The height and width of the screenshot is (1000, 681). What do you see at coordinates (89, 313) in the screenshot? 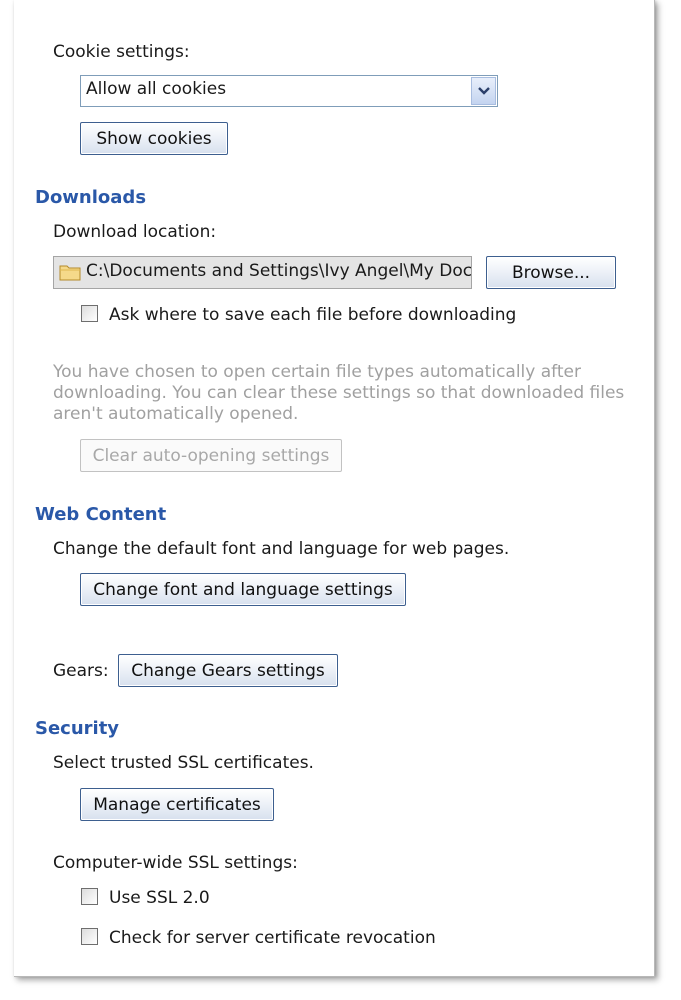
I see `ask-where-save-checkbox` at bounding box center [89, 313].